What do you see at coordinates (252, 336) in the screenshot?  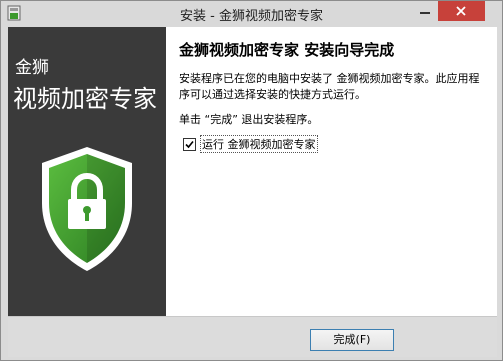 I see `wizard-footer: 完成(F)` at bounding box center [252, 336].